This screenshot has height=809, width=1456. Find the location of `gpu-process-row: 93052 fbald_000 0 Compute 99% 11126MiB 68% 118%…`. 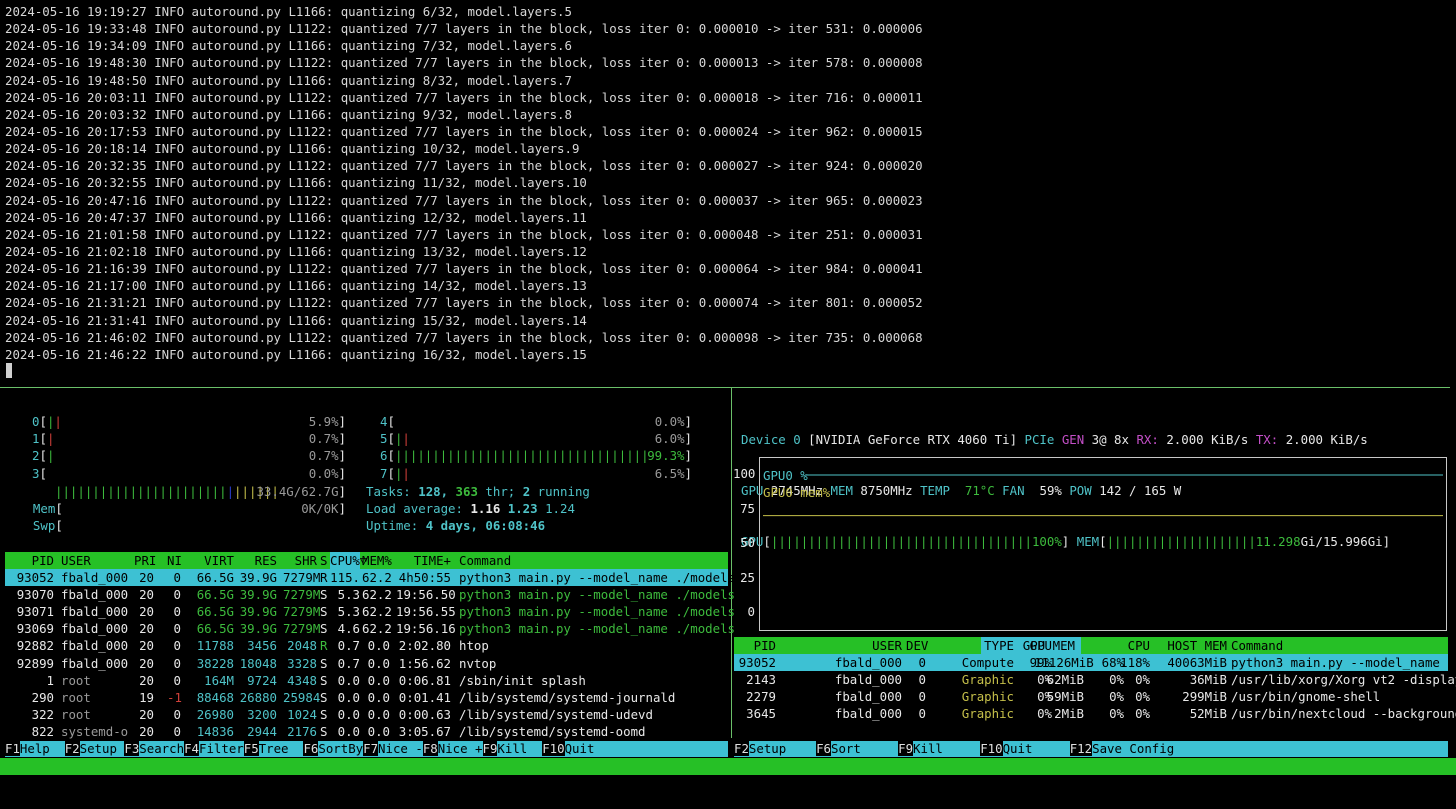

gpu-process-row: 93052 fbald_000 0 Compute 99% 11126MiB 68% 118%… is located at coordinates (1095, 663).